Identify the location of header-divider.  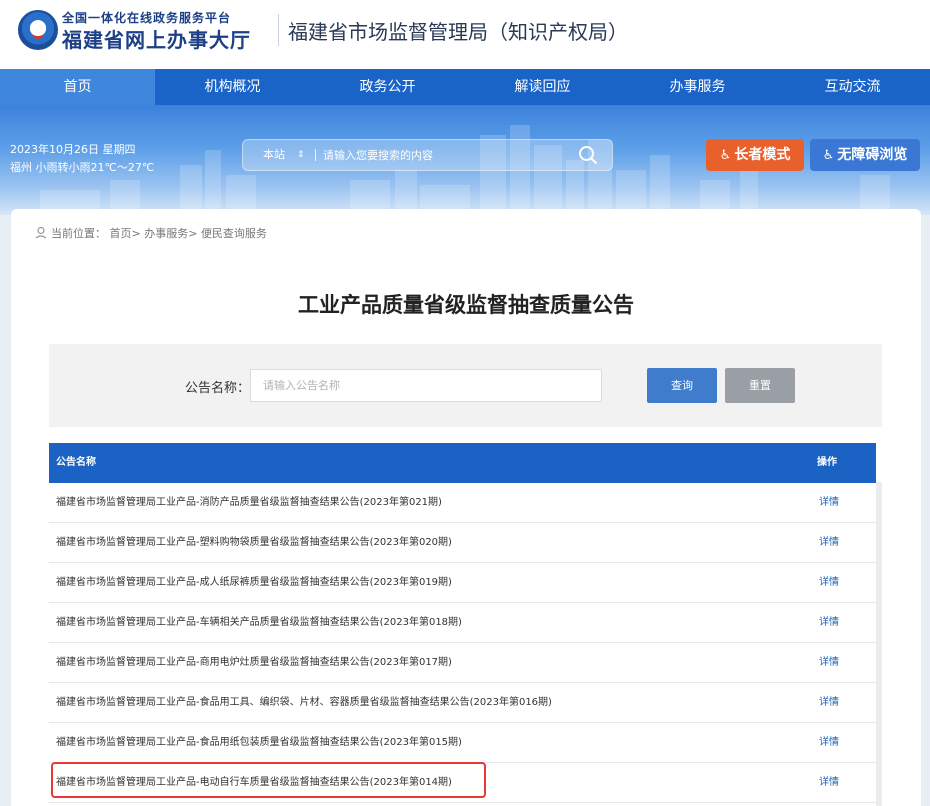
(278, 30).